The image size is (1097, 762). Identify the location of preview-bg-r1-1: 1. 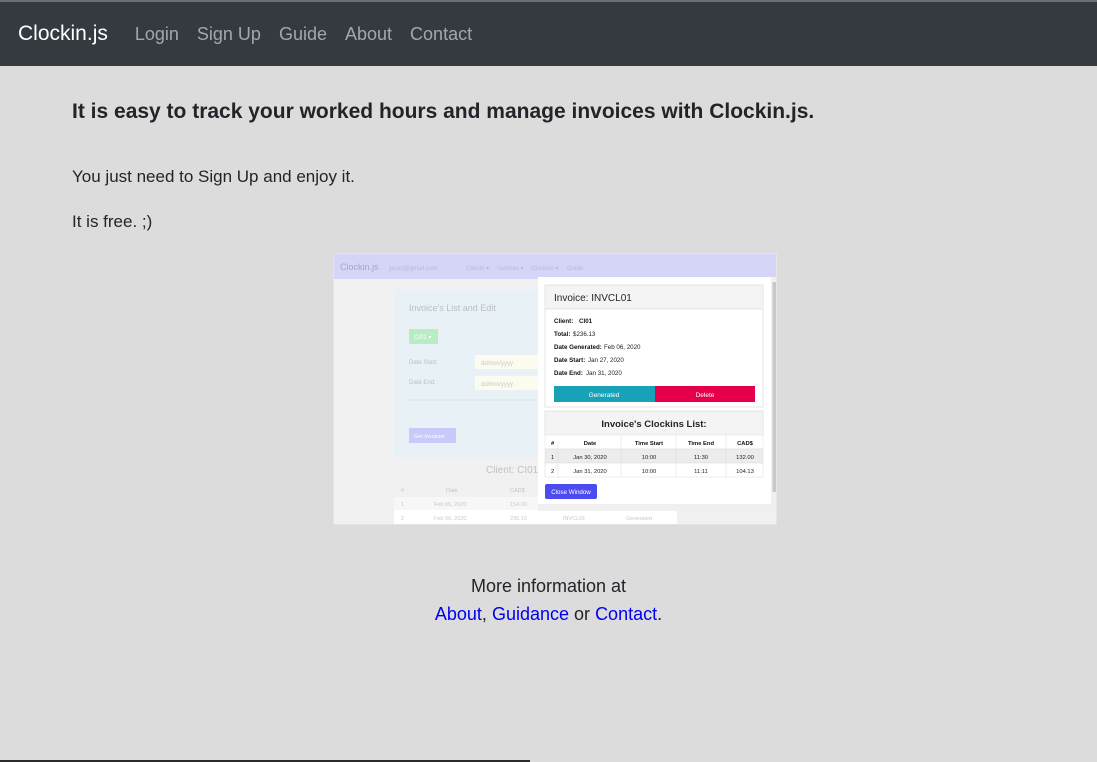
(402, 505).